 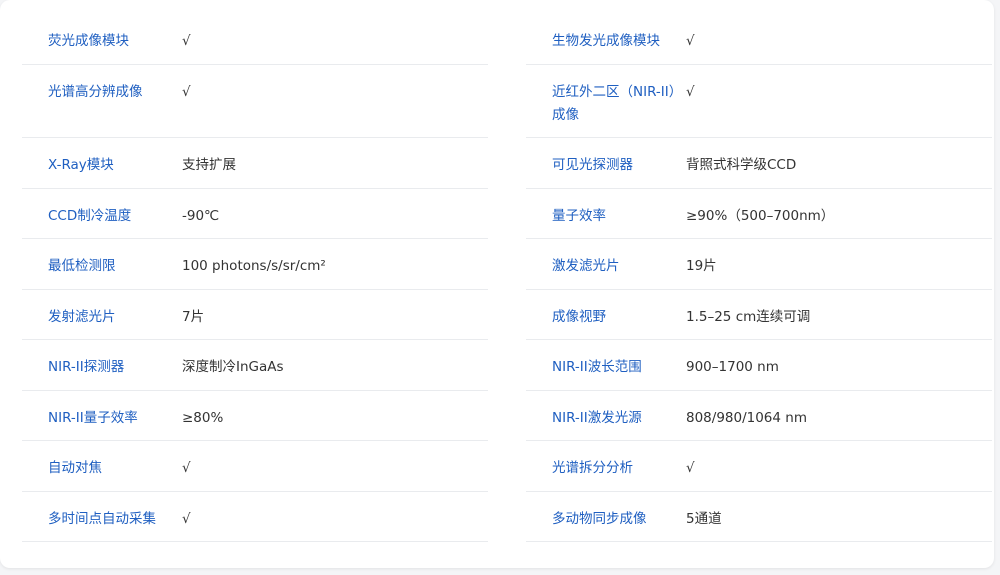 I want to click on spec-label: 可见光探测器, so click(x=592, y=165).